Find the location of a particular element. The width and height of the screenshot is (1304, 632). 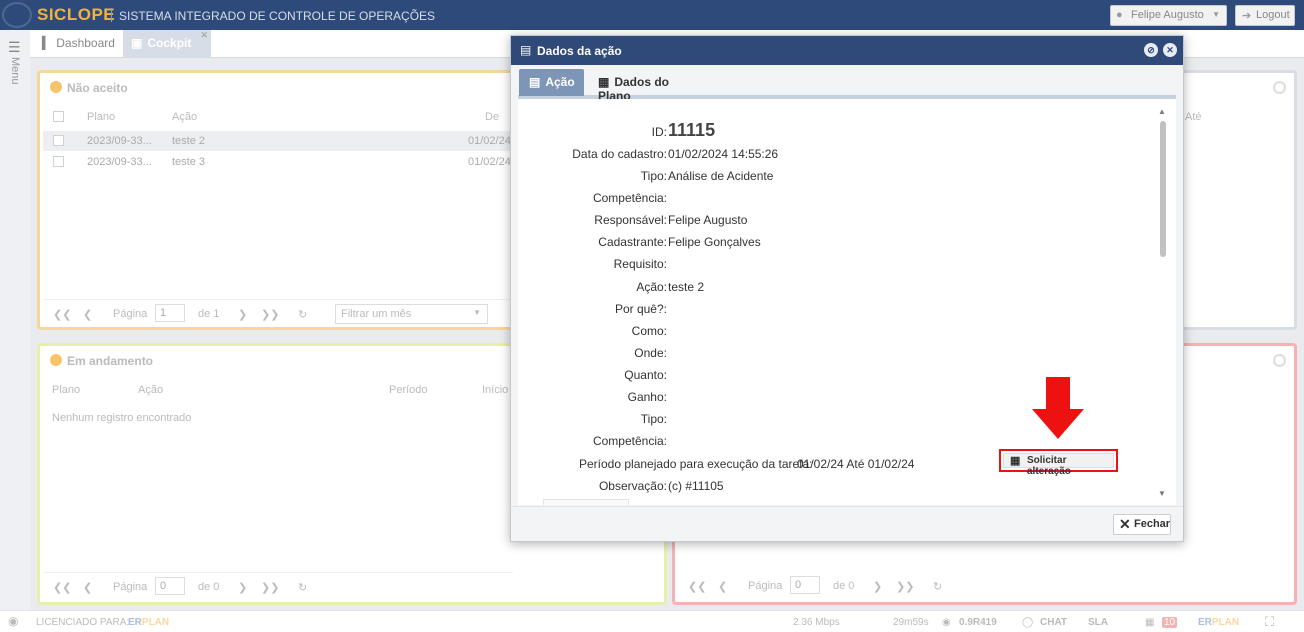

notification-badge: 10 is located at coordinates (1170, 622).